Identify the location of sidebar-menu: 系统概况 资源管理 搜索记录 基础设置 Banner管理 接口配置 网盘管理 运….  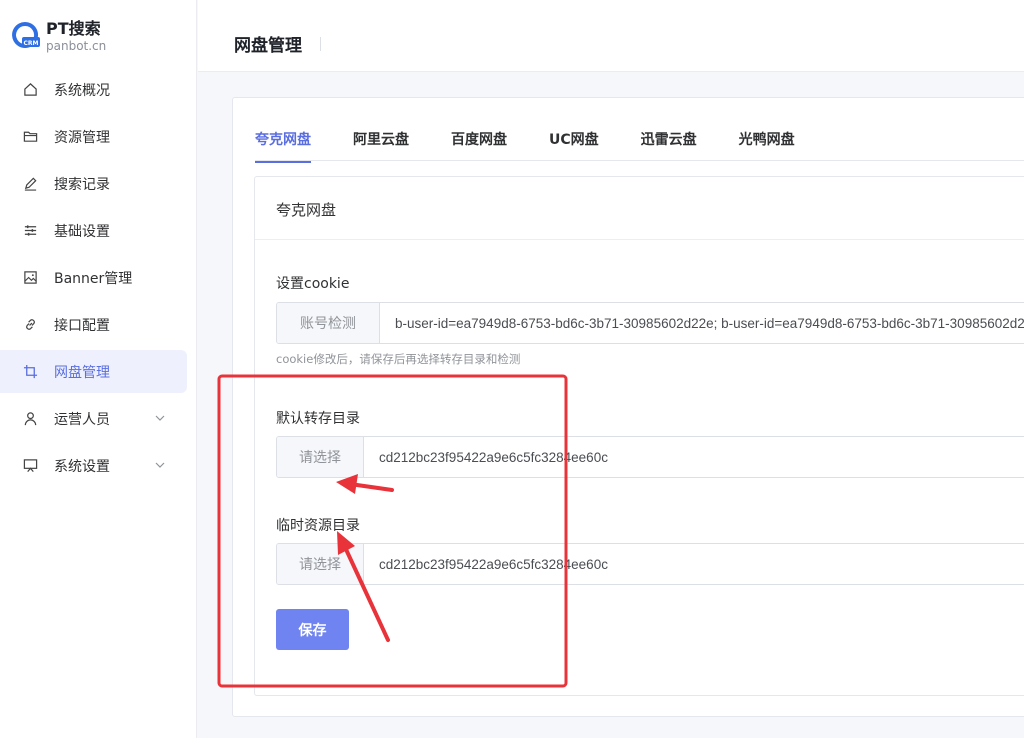
(98, 279).